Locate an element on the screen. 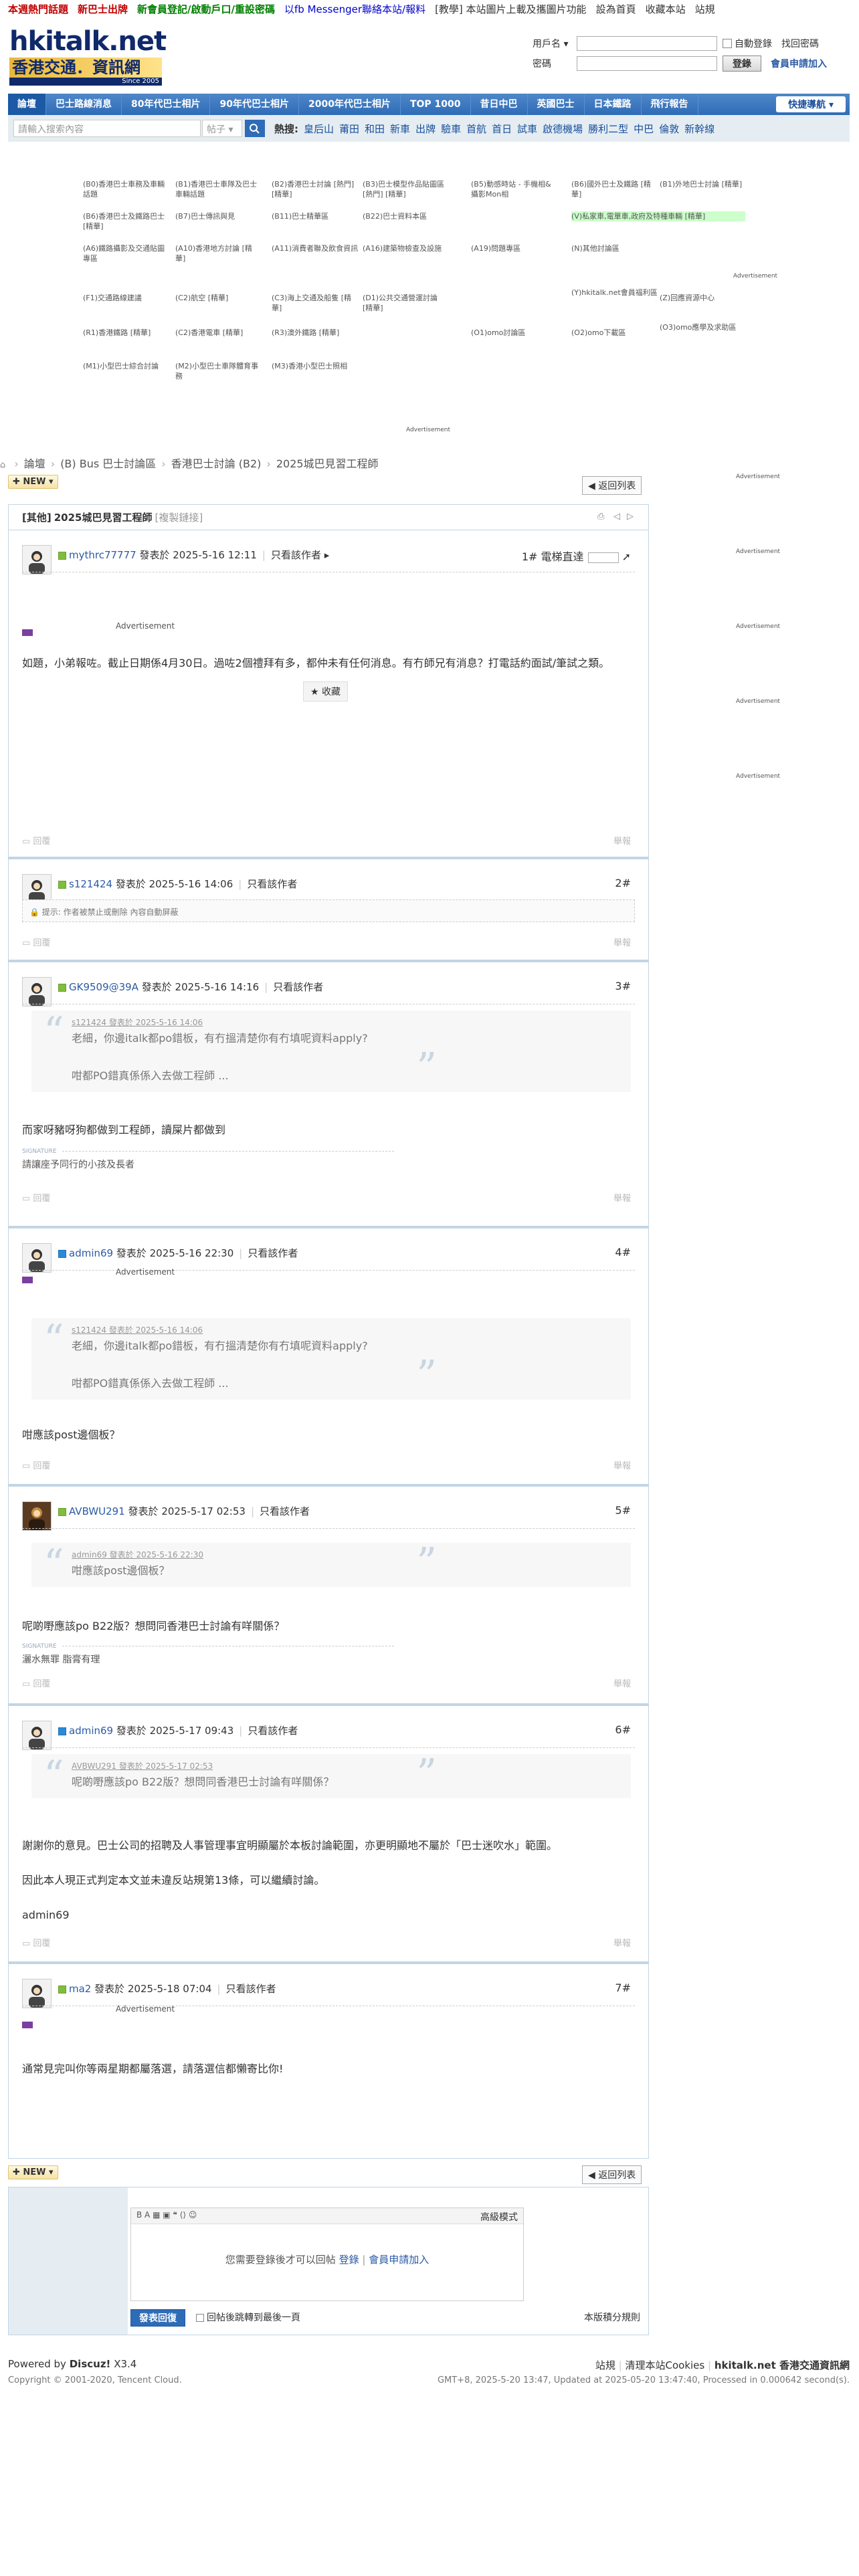 The width and height of the screenshot is (859, 2576). forum-link: (N)其他討論區 is located at coordinates (614, 248).